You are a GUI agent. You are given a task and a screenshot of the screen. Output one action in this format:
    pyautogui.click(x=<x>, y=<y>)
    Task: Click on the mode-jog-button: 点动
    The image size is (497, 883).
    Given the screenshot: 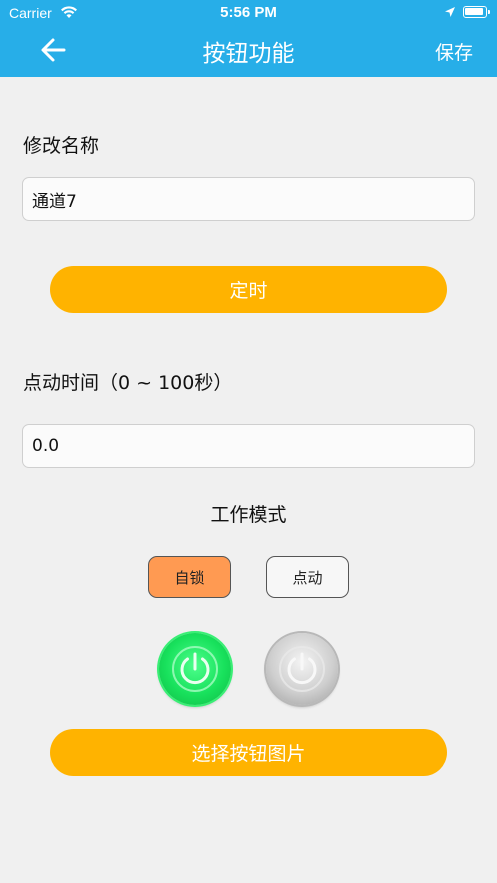 What is the action you would take?
    pyautogui.click(x=307, y=577)
    